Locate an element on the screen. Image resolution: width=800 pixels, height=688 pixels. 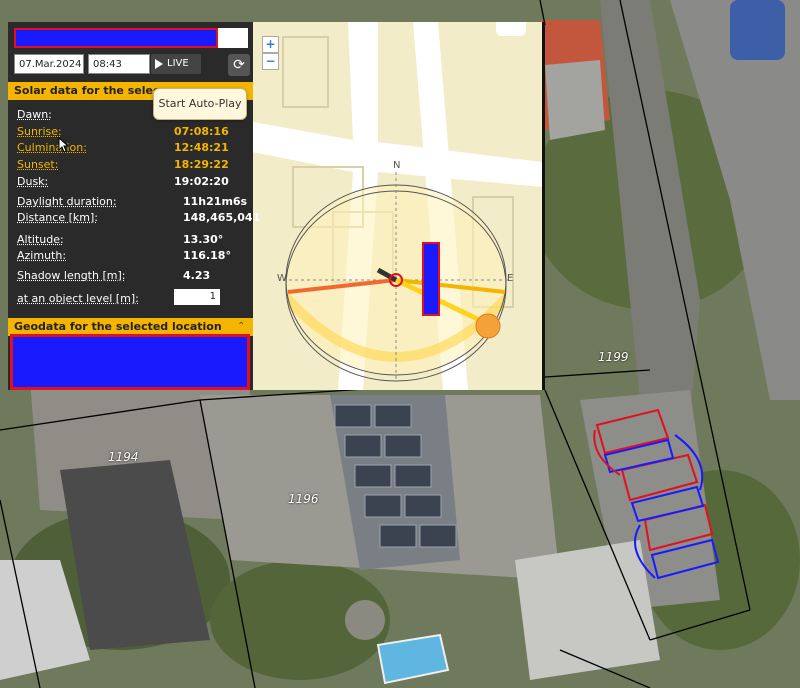
object-marker is located at coordinates (431, 279).